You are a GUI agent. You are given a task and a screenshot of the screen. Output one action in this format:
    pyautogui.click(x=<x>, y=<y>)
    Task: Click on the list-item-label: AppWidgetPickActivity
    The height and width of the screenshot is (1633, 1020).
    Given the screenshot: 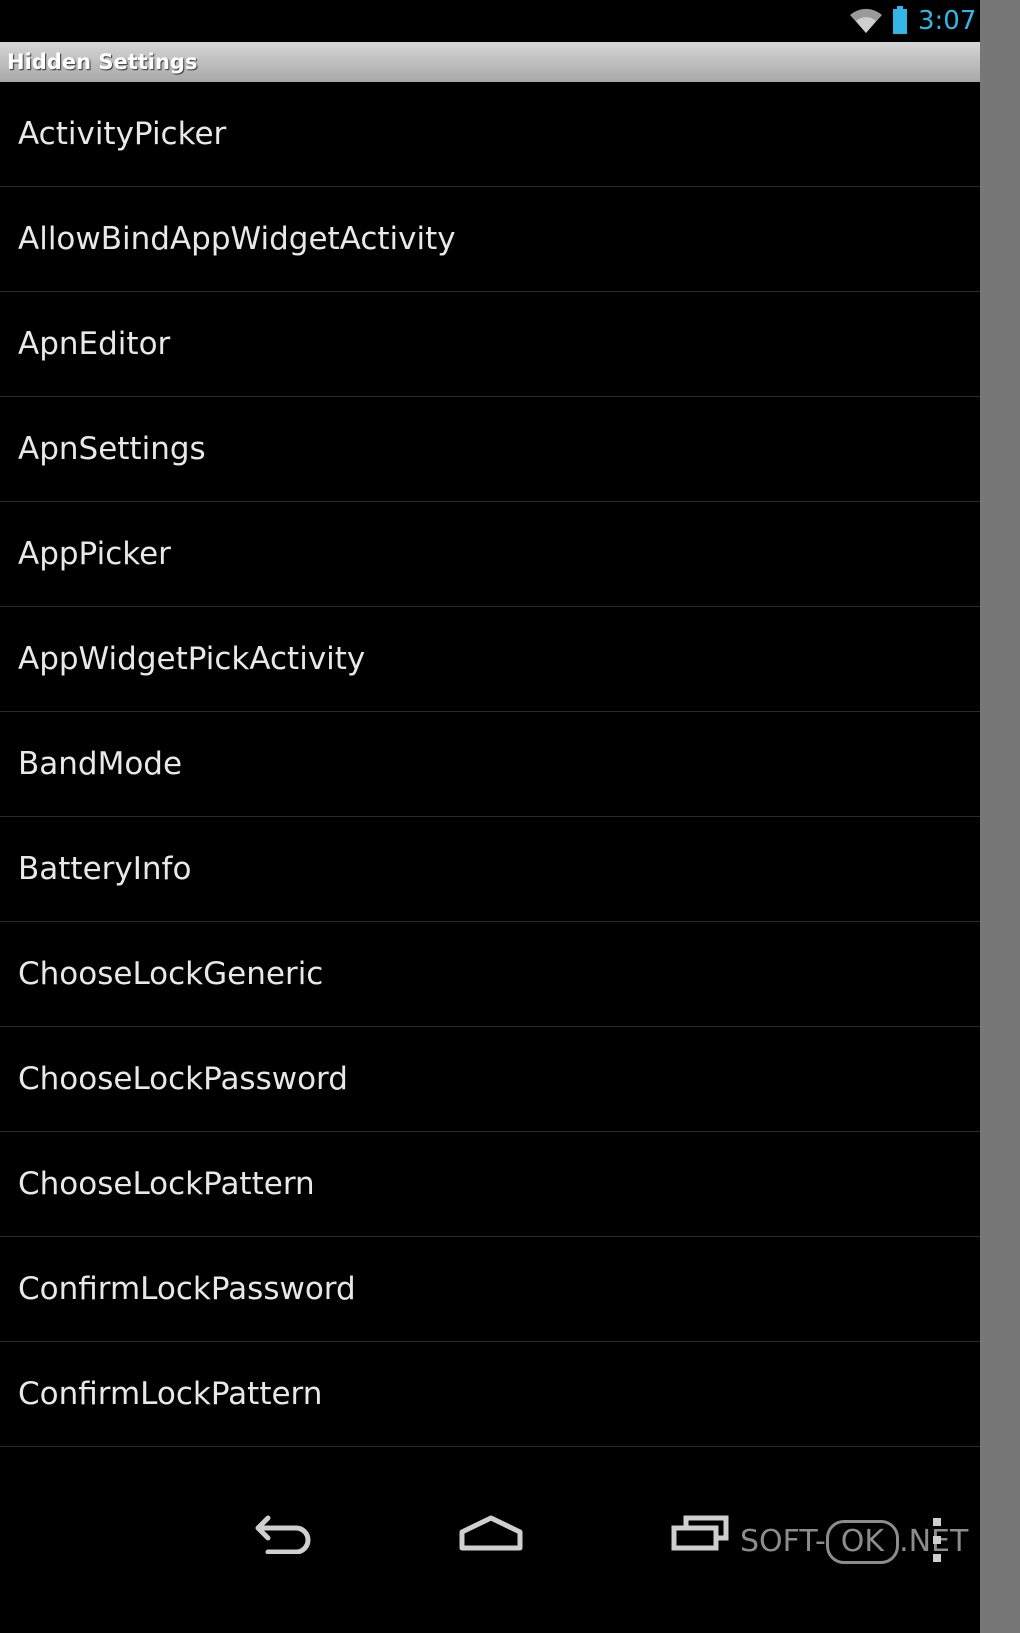 What is the action you would take?
    pyautogui.click(x=192, y=659)
    